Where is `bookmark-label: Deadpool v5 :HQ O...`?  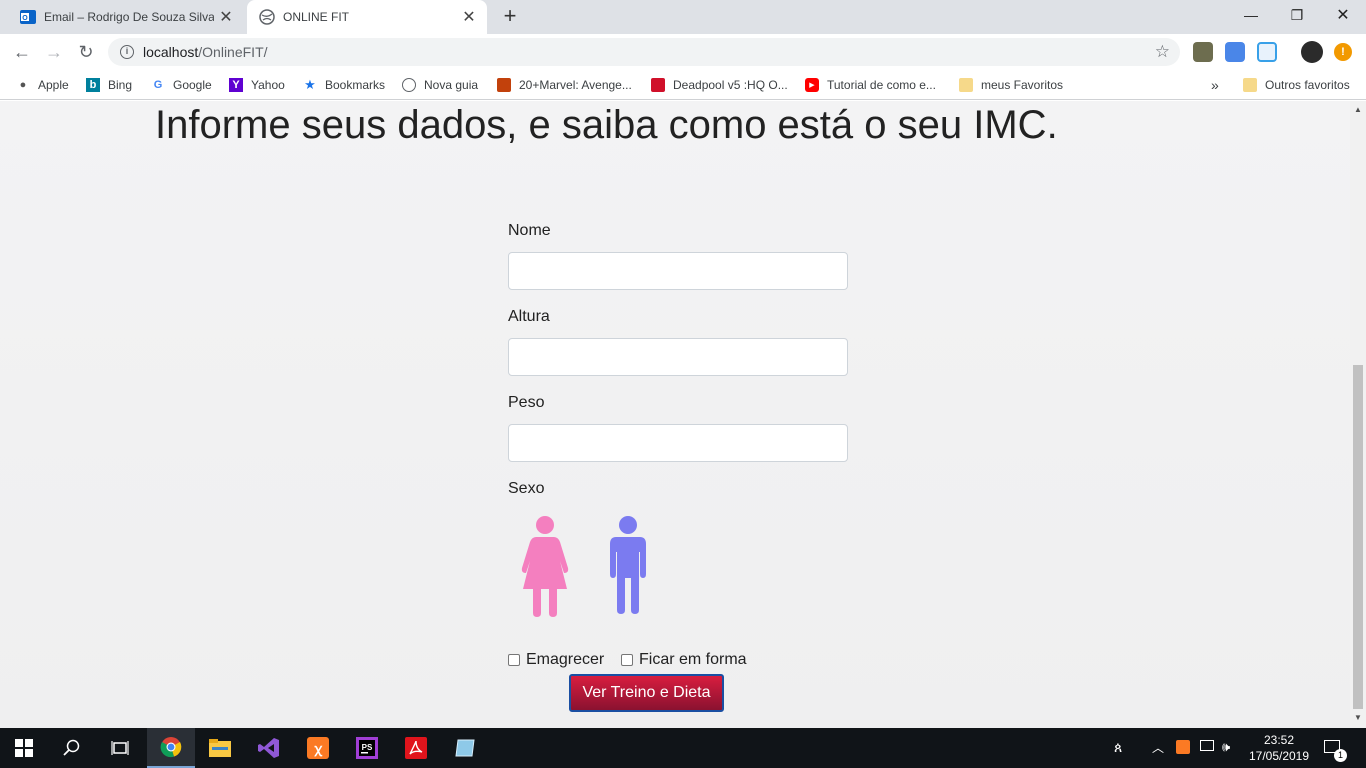
bookmark-label: Deadpool v5 :HQ O... is located at coordinates (730, 85).